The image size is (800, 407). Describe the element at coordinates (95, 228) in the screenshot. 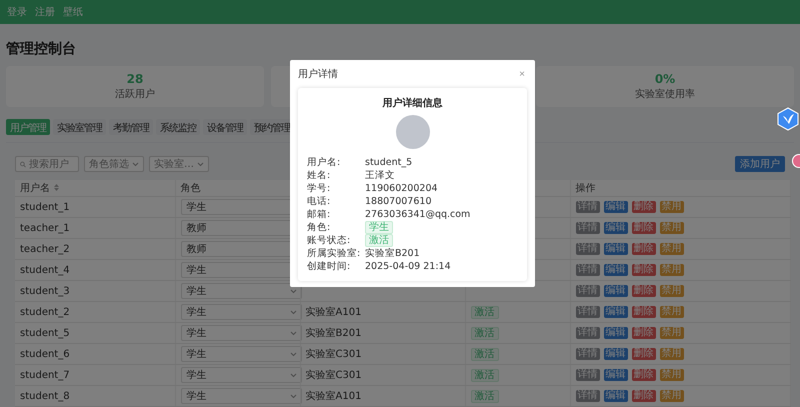

I see `username-cell: teacher_1` at that location.